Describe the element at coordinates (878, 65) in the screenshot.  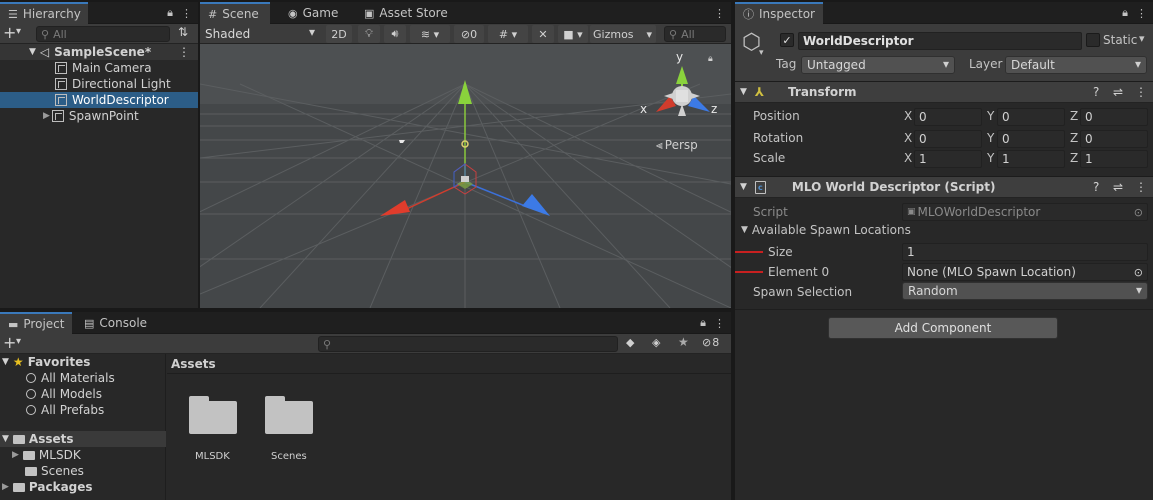
I see `tag-dropdown: Untagged` at that location.